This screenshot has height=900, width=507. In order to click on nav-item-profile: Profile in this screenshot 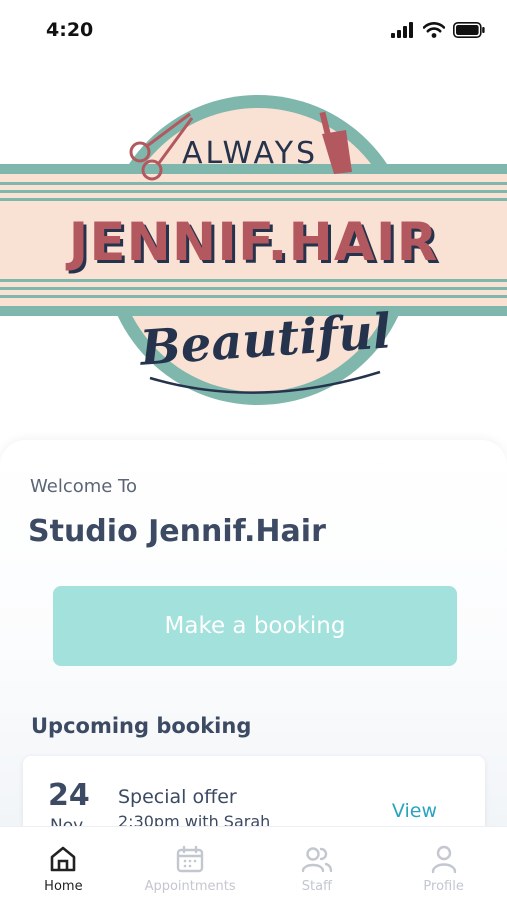, I will do `click(443, 863)`.